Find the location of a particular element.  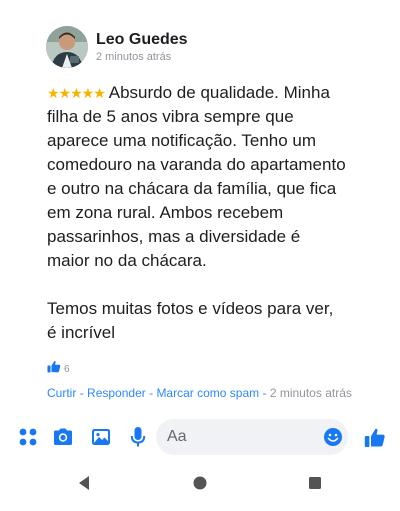

reply-link: Responder is located at coordinates (116, 393).